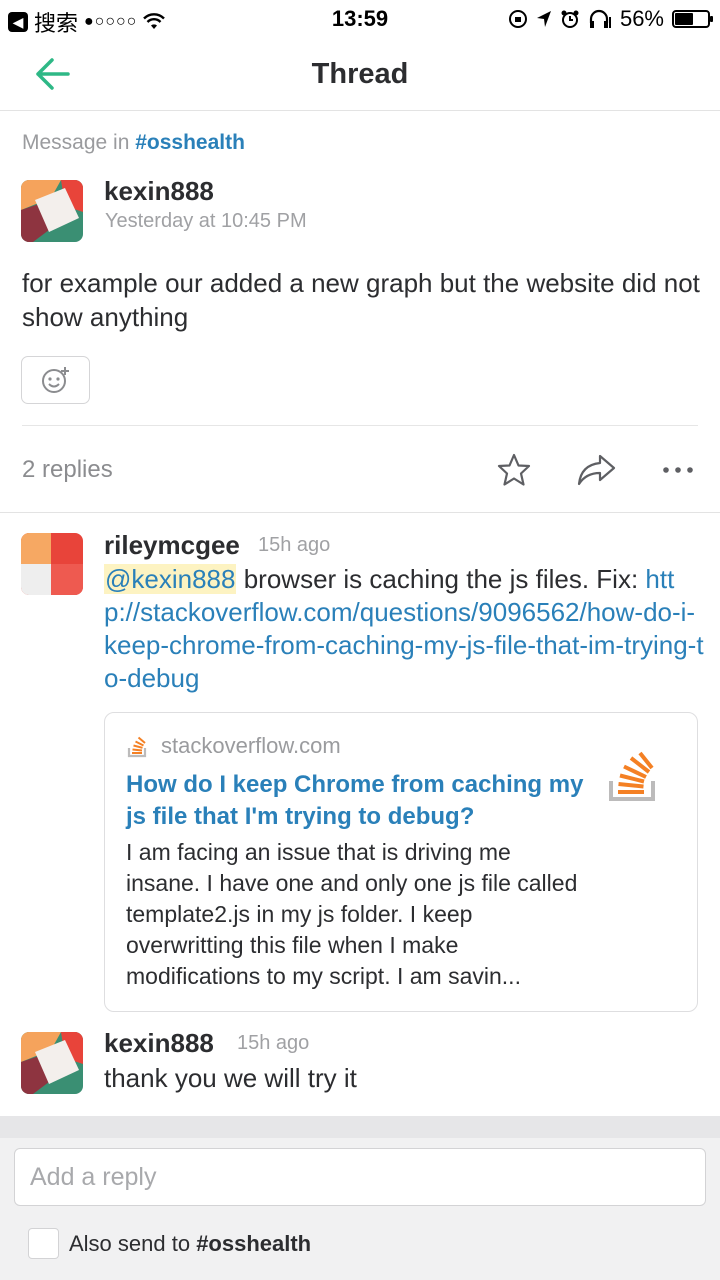  I want to click on share-icon, so click(596, 470).